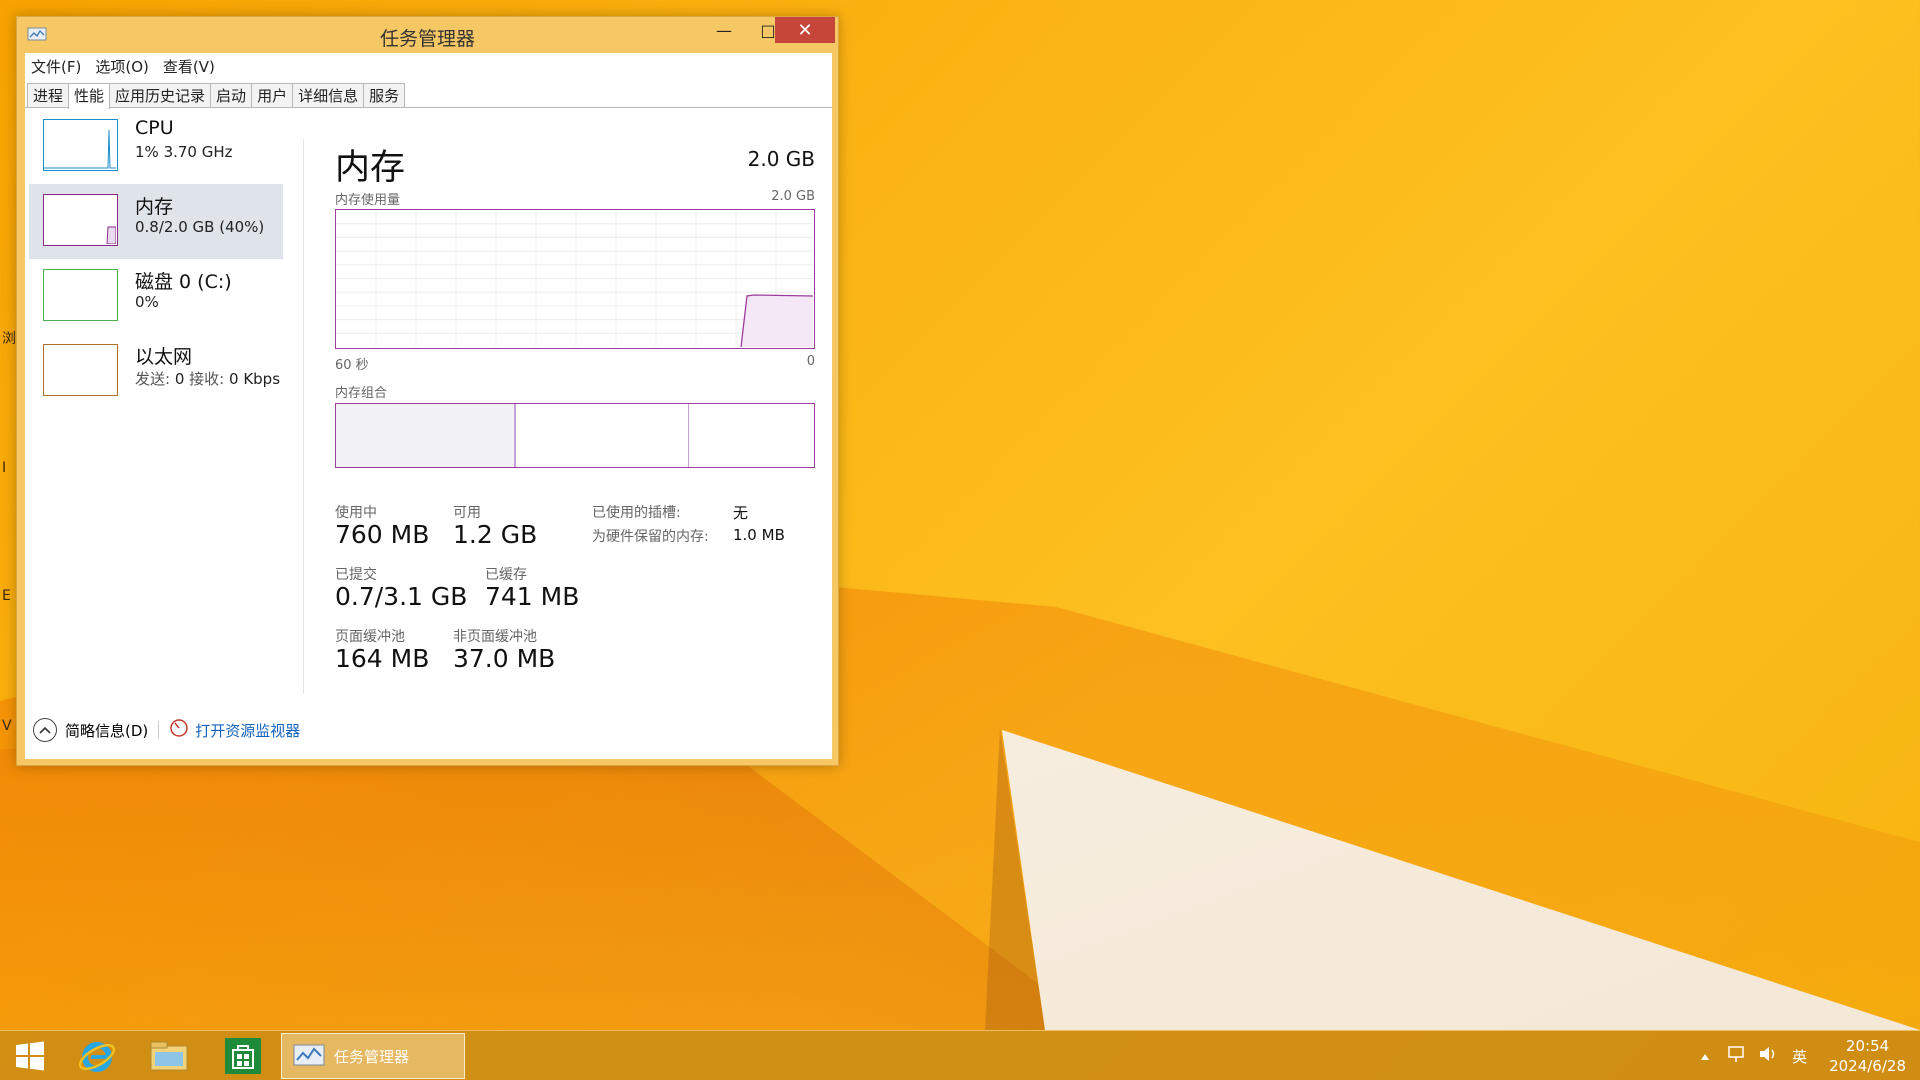 The height and width of the screenshot is (1080, 1920). Describe the element at coordinates (370, 637) in the screenshot. I see `paged-pool-label: 页面缓冲池` at that location.